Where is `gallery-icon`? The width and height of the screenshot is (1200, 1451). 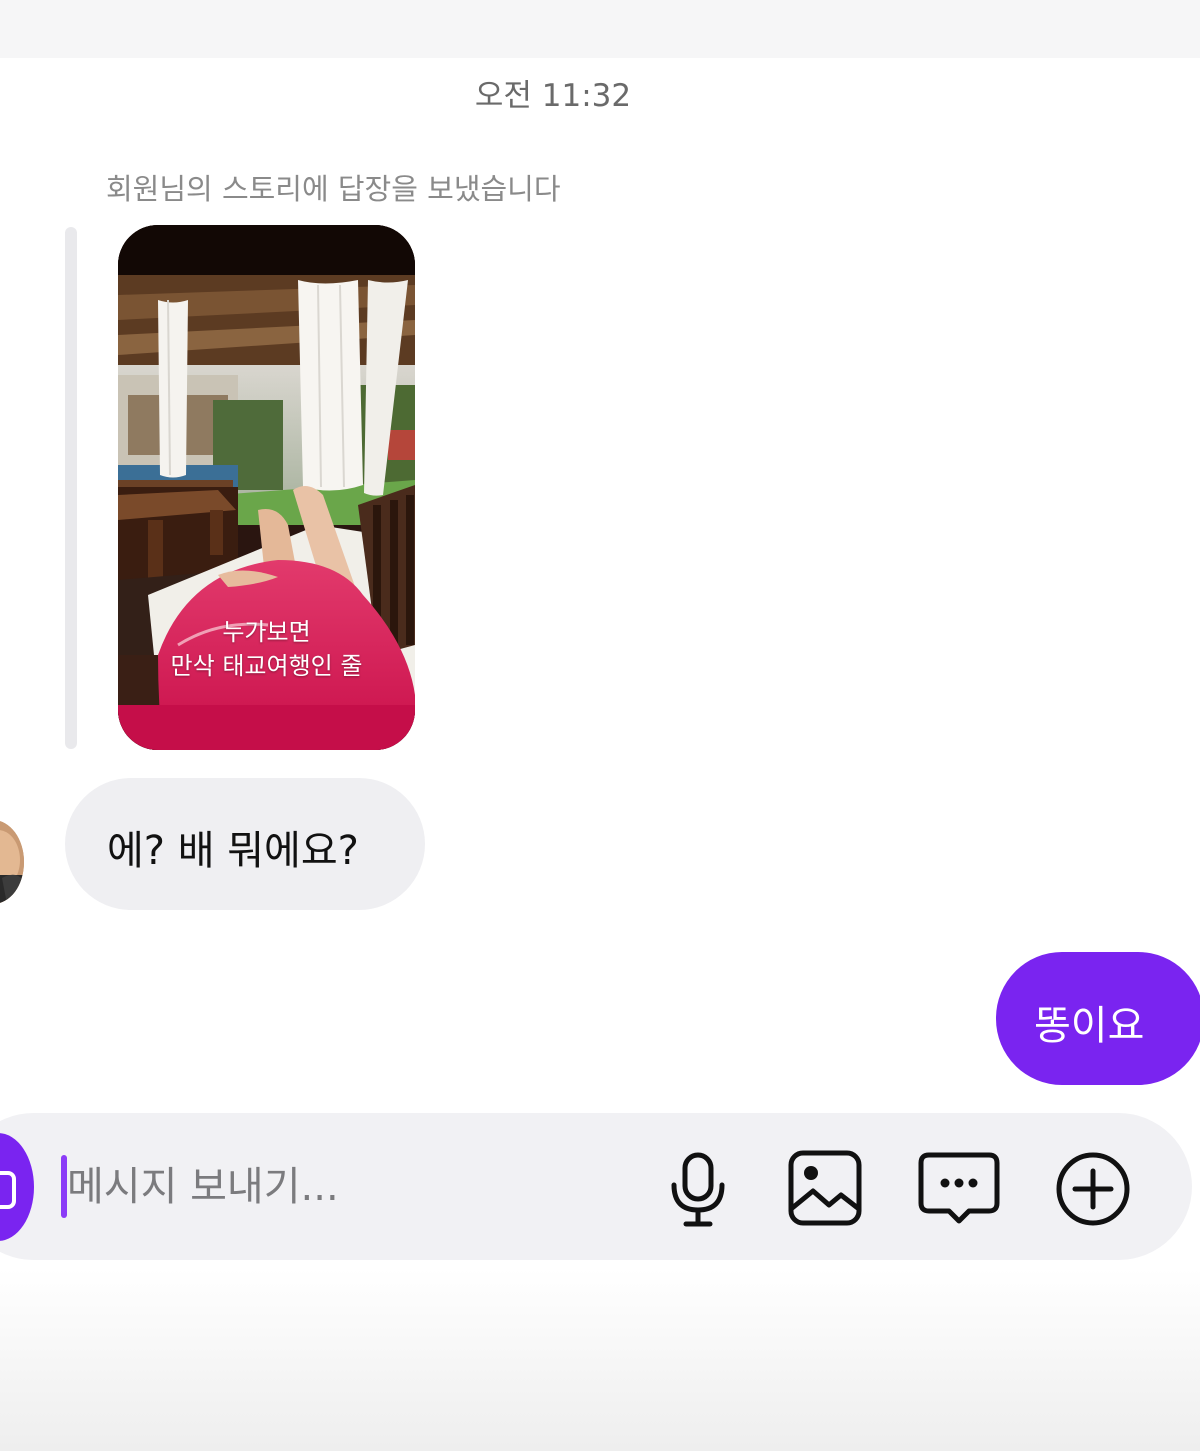 gallery-icon is located at coordinates (825, 1189).